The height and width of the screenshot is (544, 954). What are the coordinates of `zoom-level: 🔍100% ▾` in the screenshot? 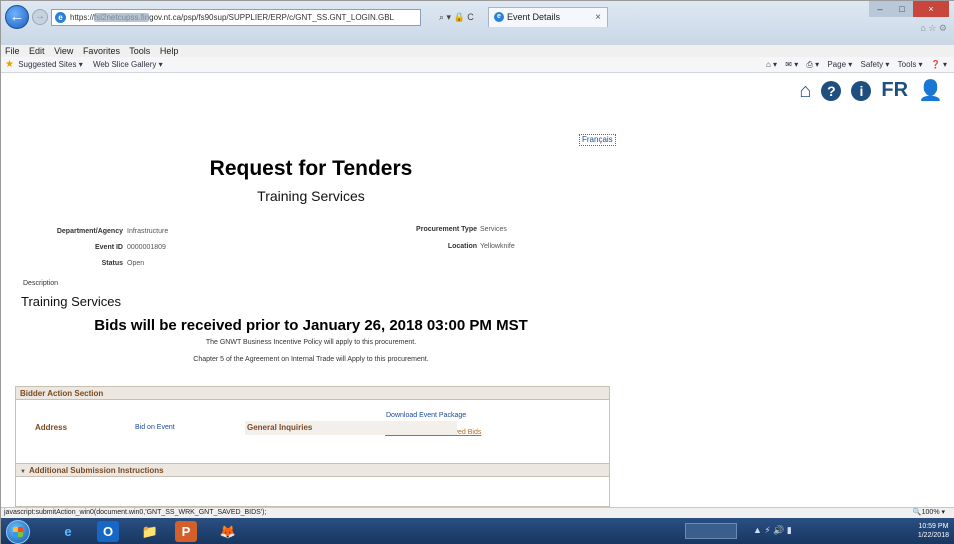 It's located at (929, 513).